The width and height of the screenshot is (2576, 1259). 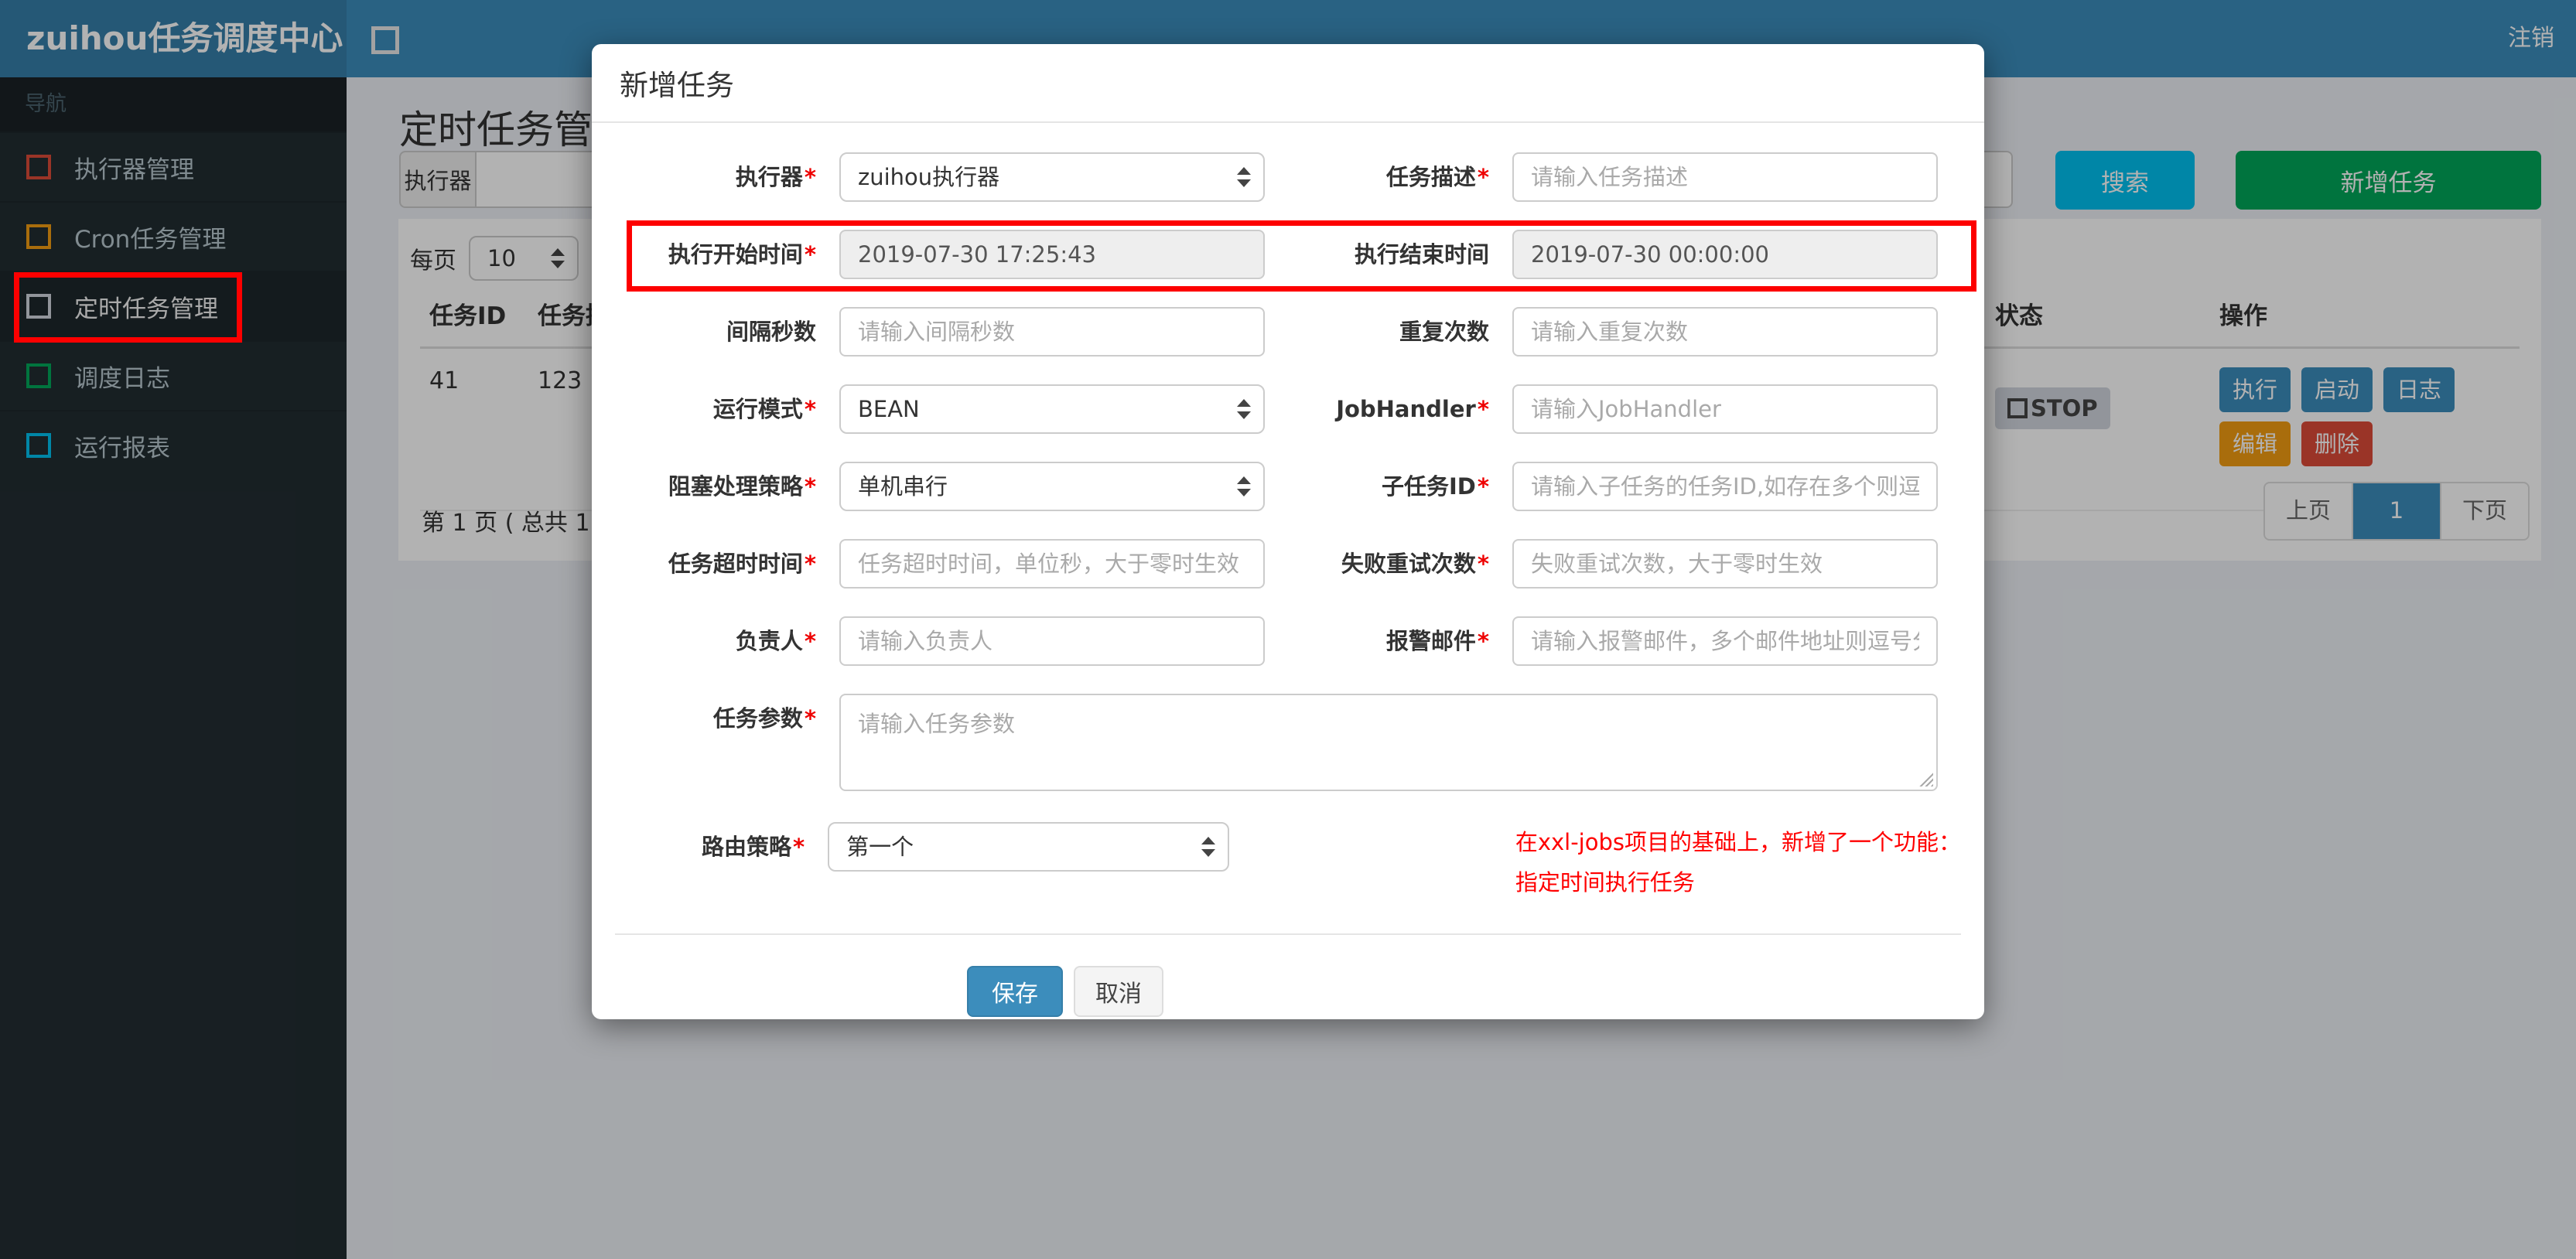 I want to click on run-mode-select-label: 运行模式*, so click(x=764, y=409).